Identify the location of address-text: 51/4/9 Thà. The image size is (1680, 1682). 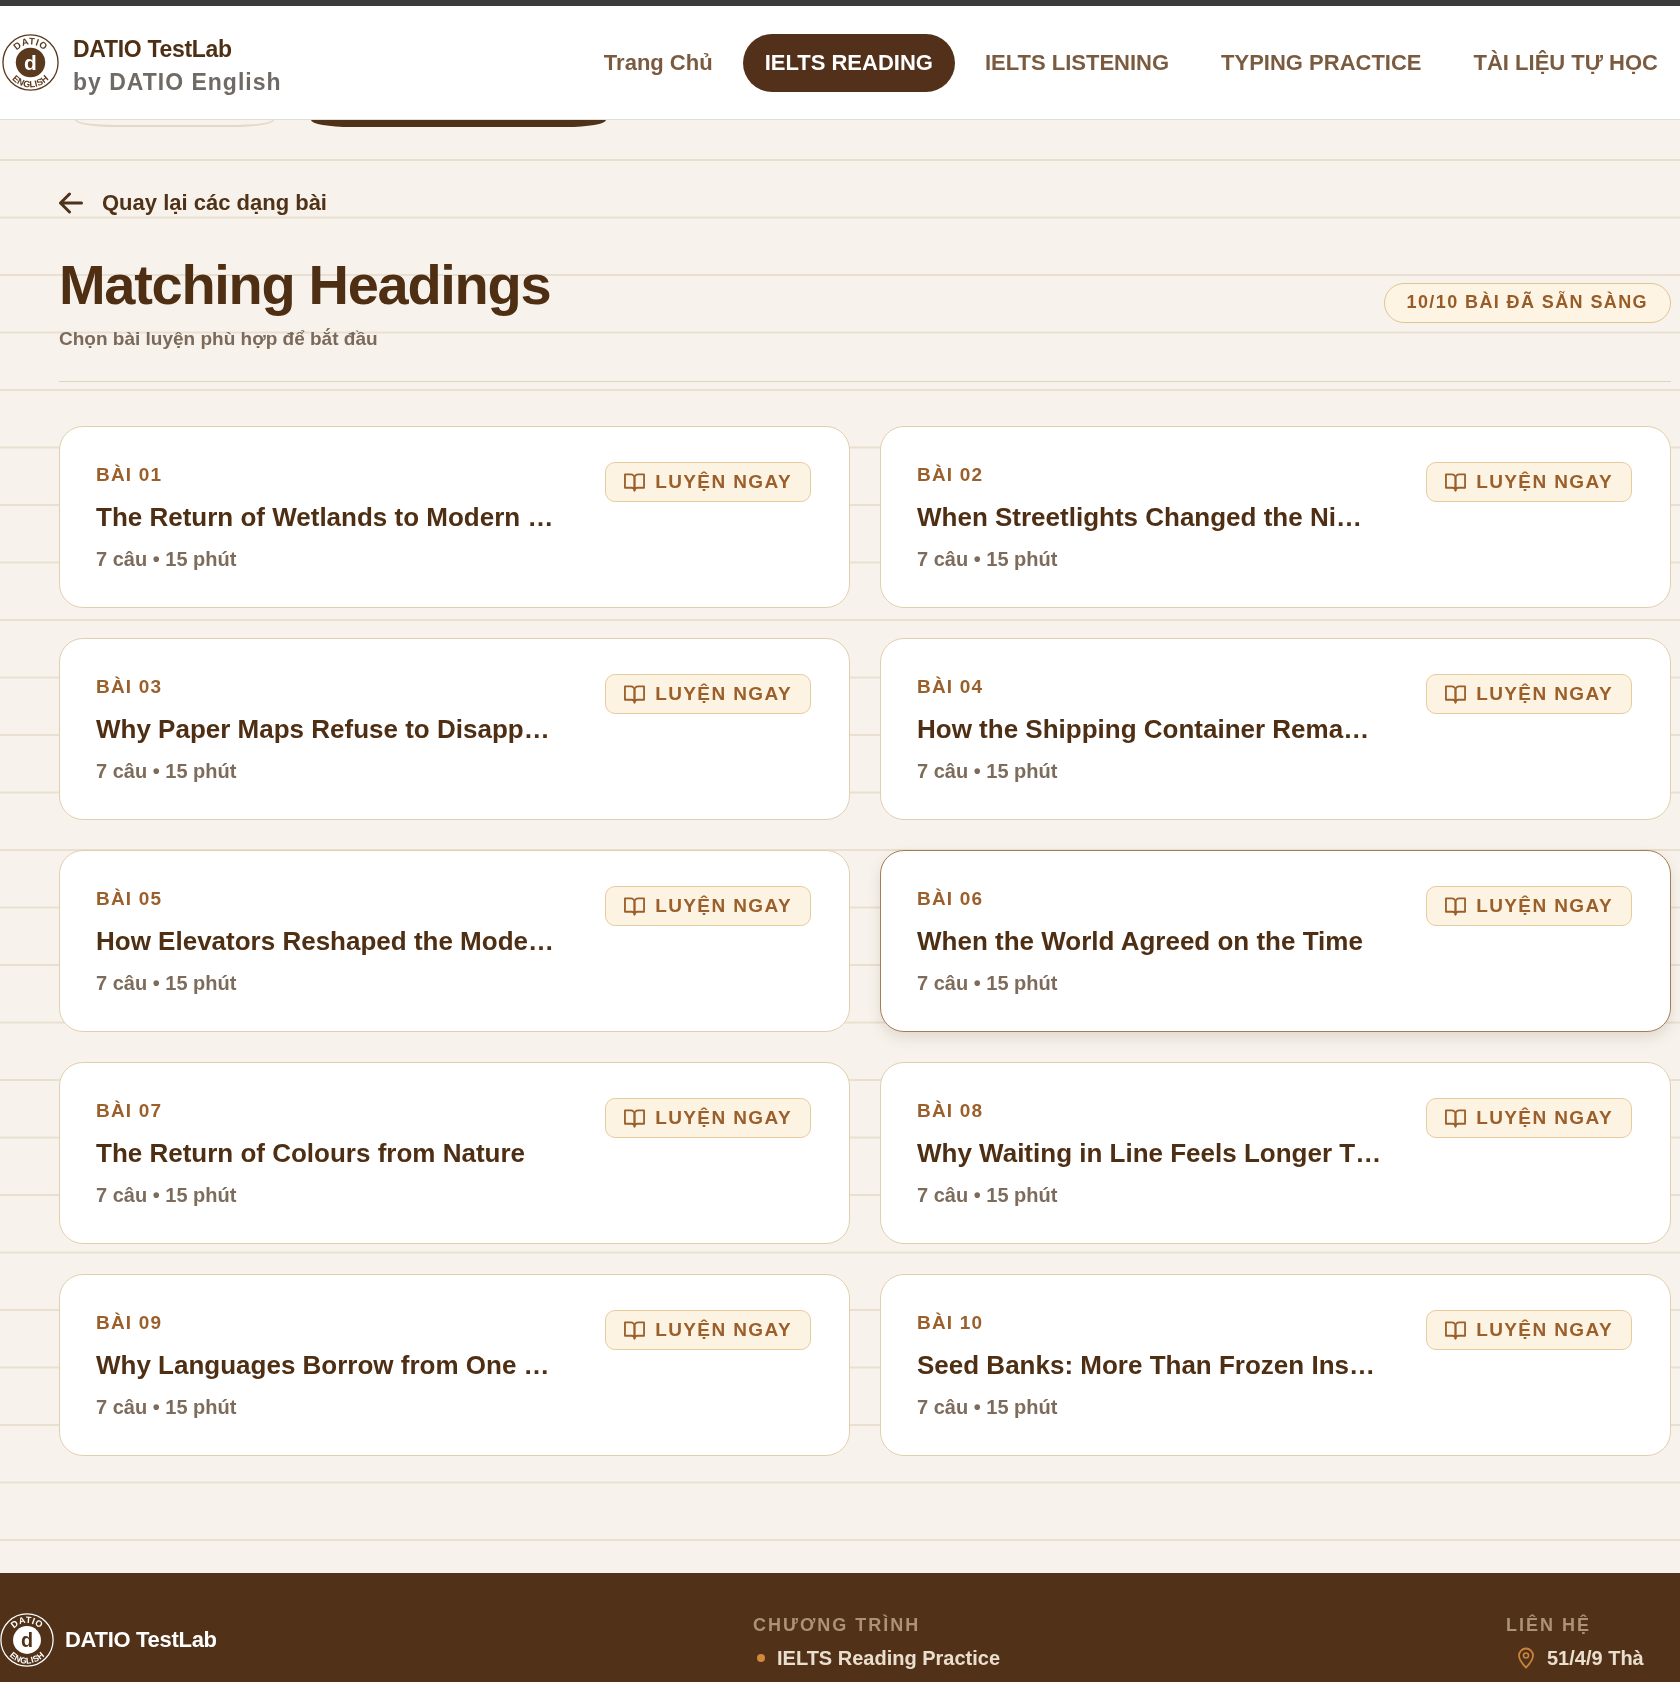
(1595, 1658).